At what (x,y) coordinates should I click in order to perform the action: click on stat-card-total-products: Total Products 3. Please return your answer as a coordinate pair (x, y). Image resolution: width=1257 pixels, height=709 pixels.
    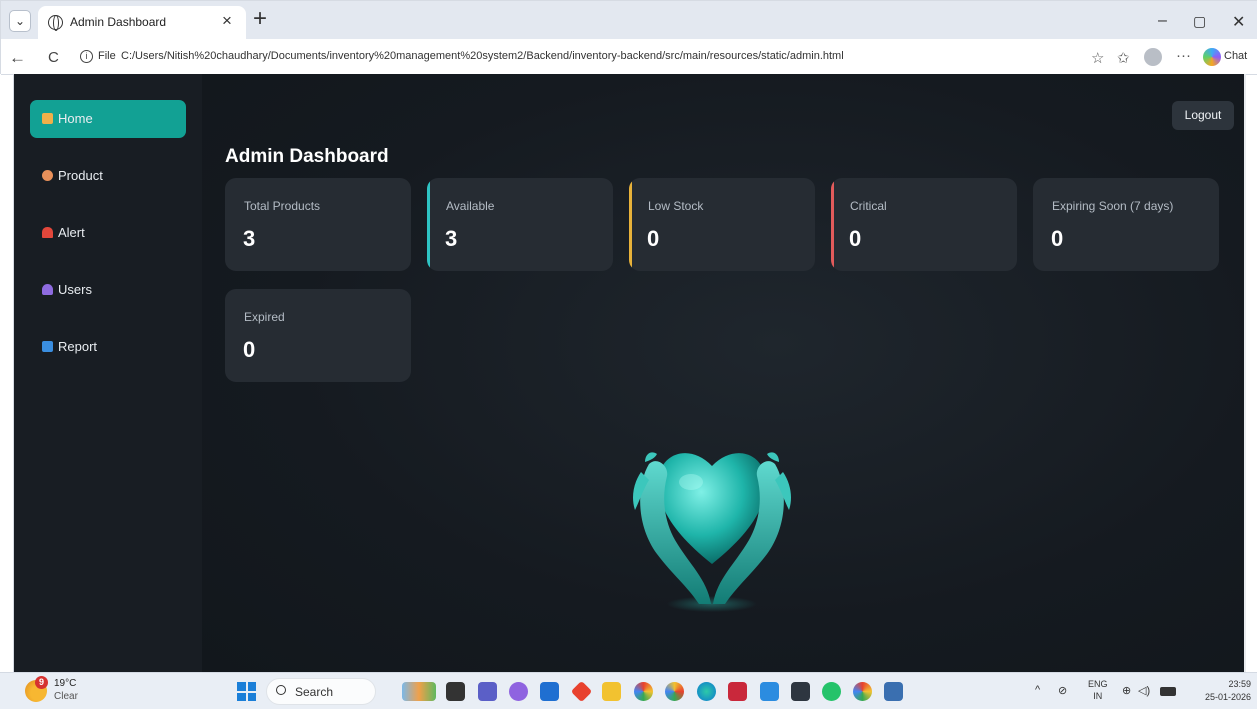
    Looking at the image, I should click on (318, 224).